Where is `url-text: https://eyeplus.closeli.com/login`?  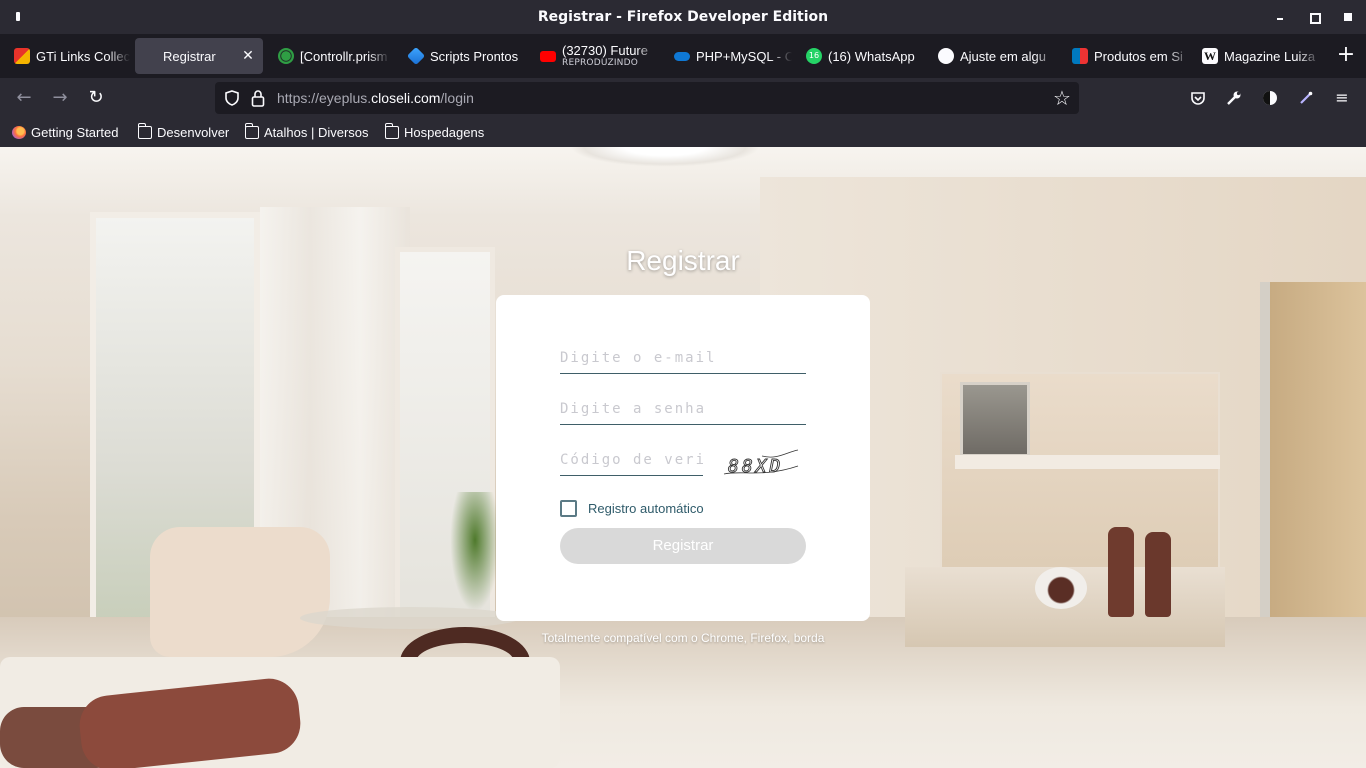
url-text: https://eyeplus.closeli.com/login is located at coordinates (375, 98).